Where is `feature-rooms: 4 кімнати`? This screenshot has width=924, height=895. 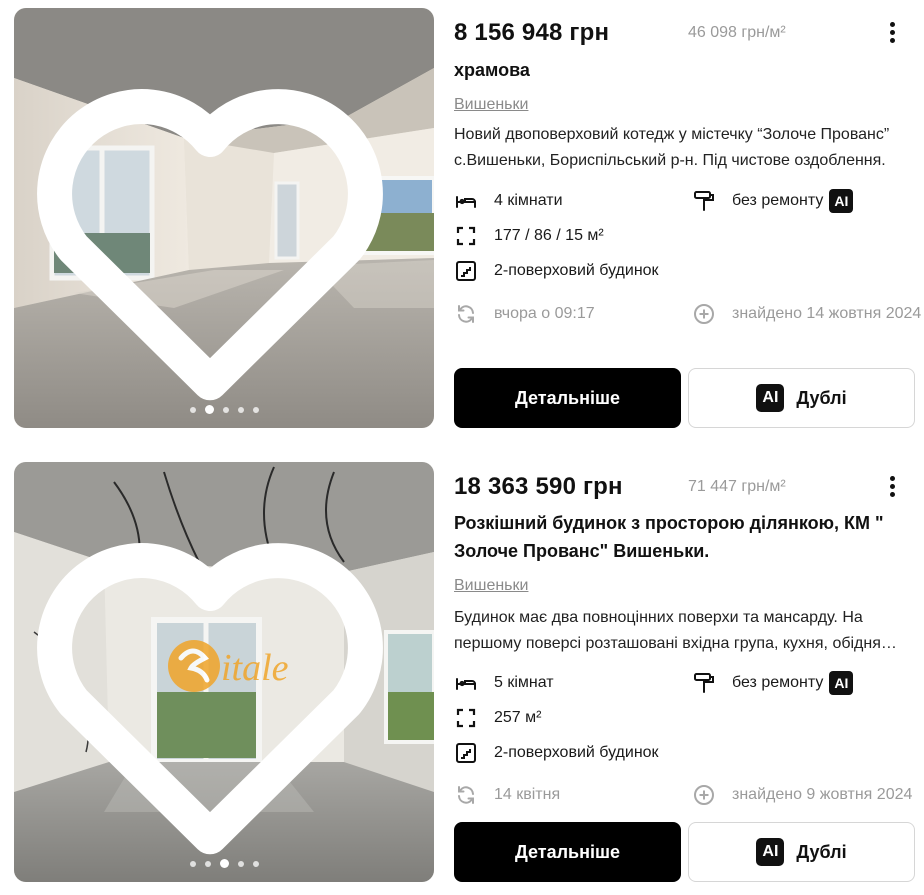 feature-rooms: 4 кімнати is located at coordinates (508, 201).